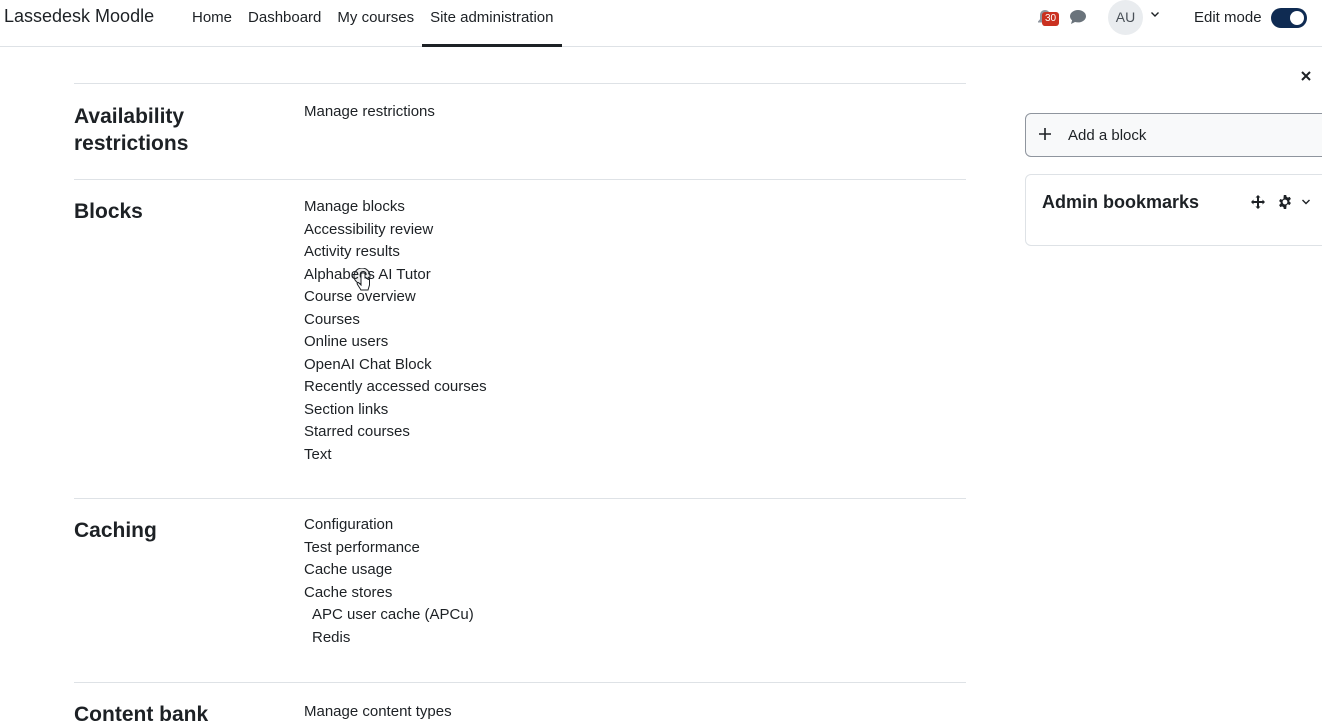  What do you see at coordinates (1173, 135) in the screenshot?
I see `add-block-button: Add a block` at bounding box center [1173, 135].